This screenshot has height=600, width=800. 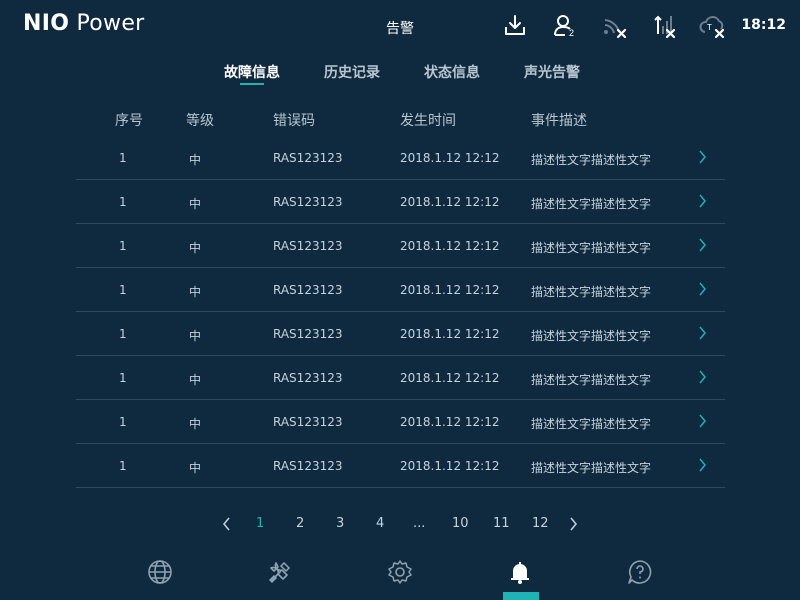 What do you see at coordinates (400, 524) in the screenshot?
I see `pagination: 1 2 3 4 ... 10 11 12` at bounding box center [400, 524].